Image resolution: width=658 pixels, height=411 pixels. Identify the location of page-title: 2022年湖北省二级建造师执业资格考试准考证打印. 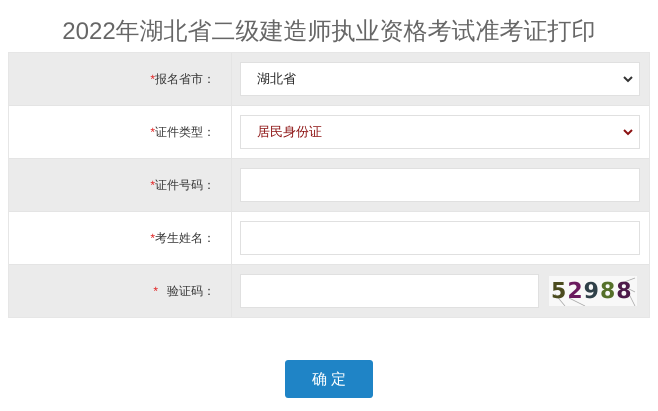
(329, 32).